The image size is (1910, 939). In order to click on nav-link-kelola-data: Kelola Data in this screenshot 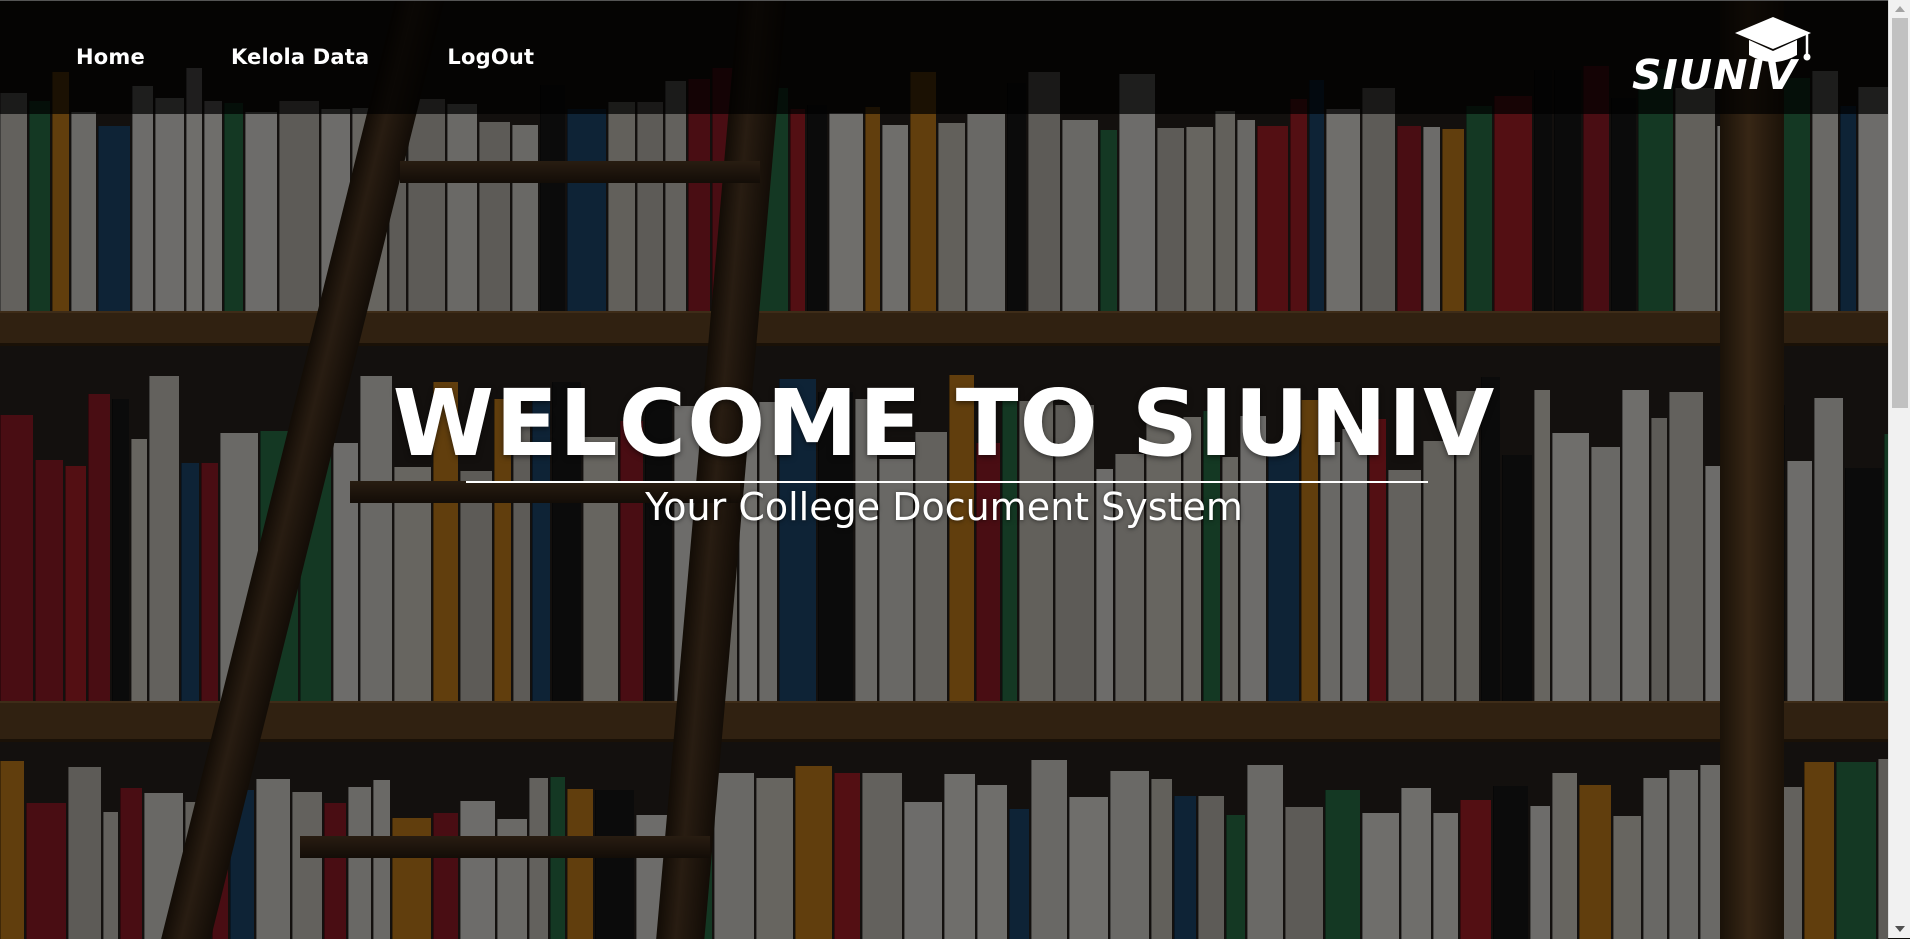, I will do `click(300, 57)`.